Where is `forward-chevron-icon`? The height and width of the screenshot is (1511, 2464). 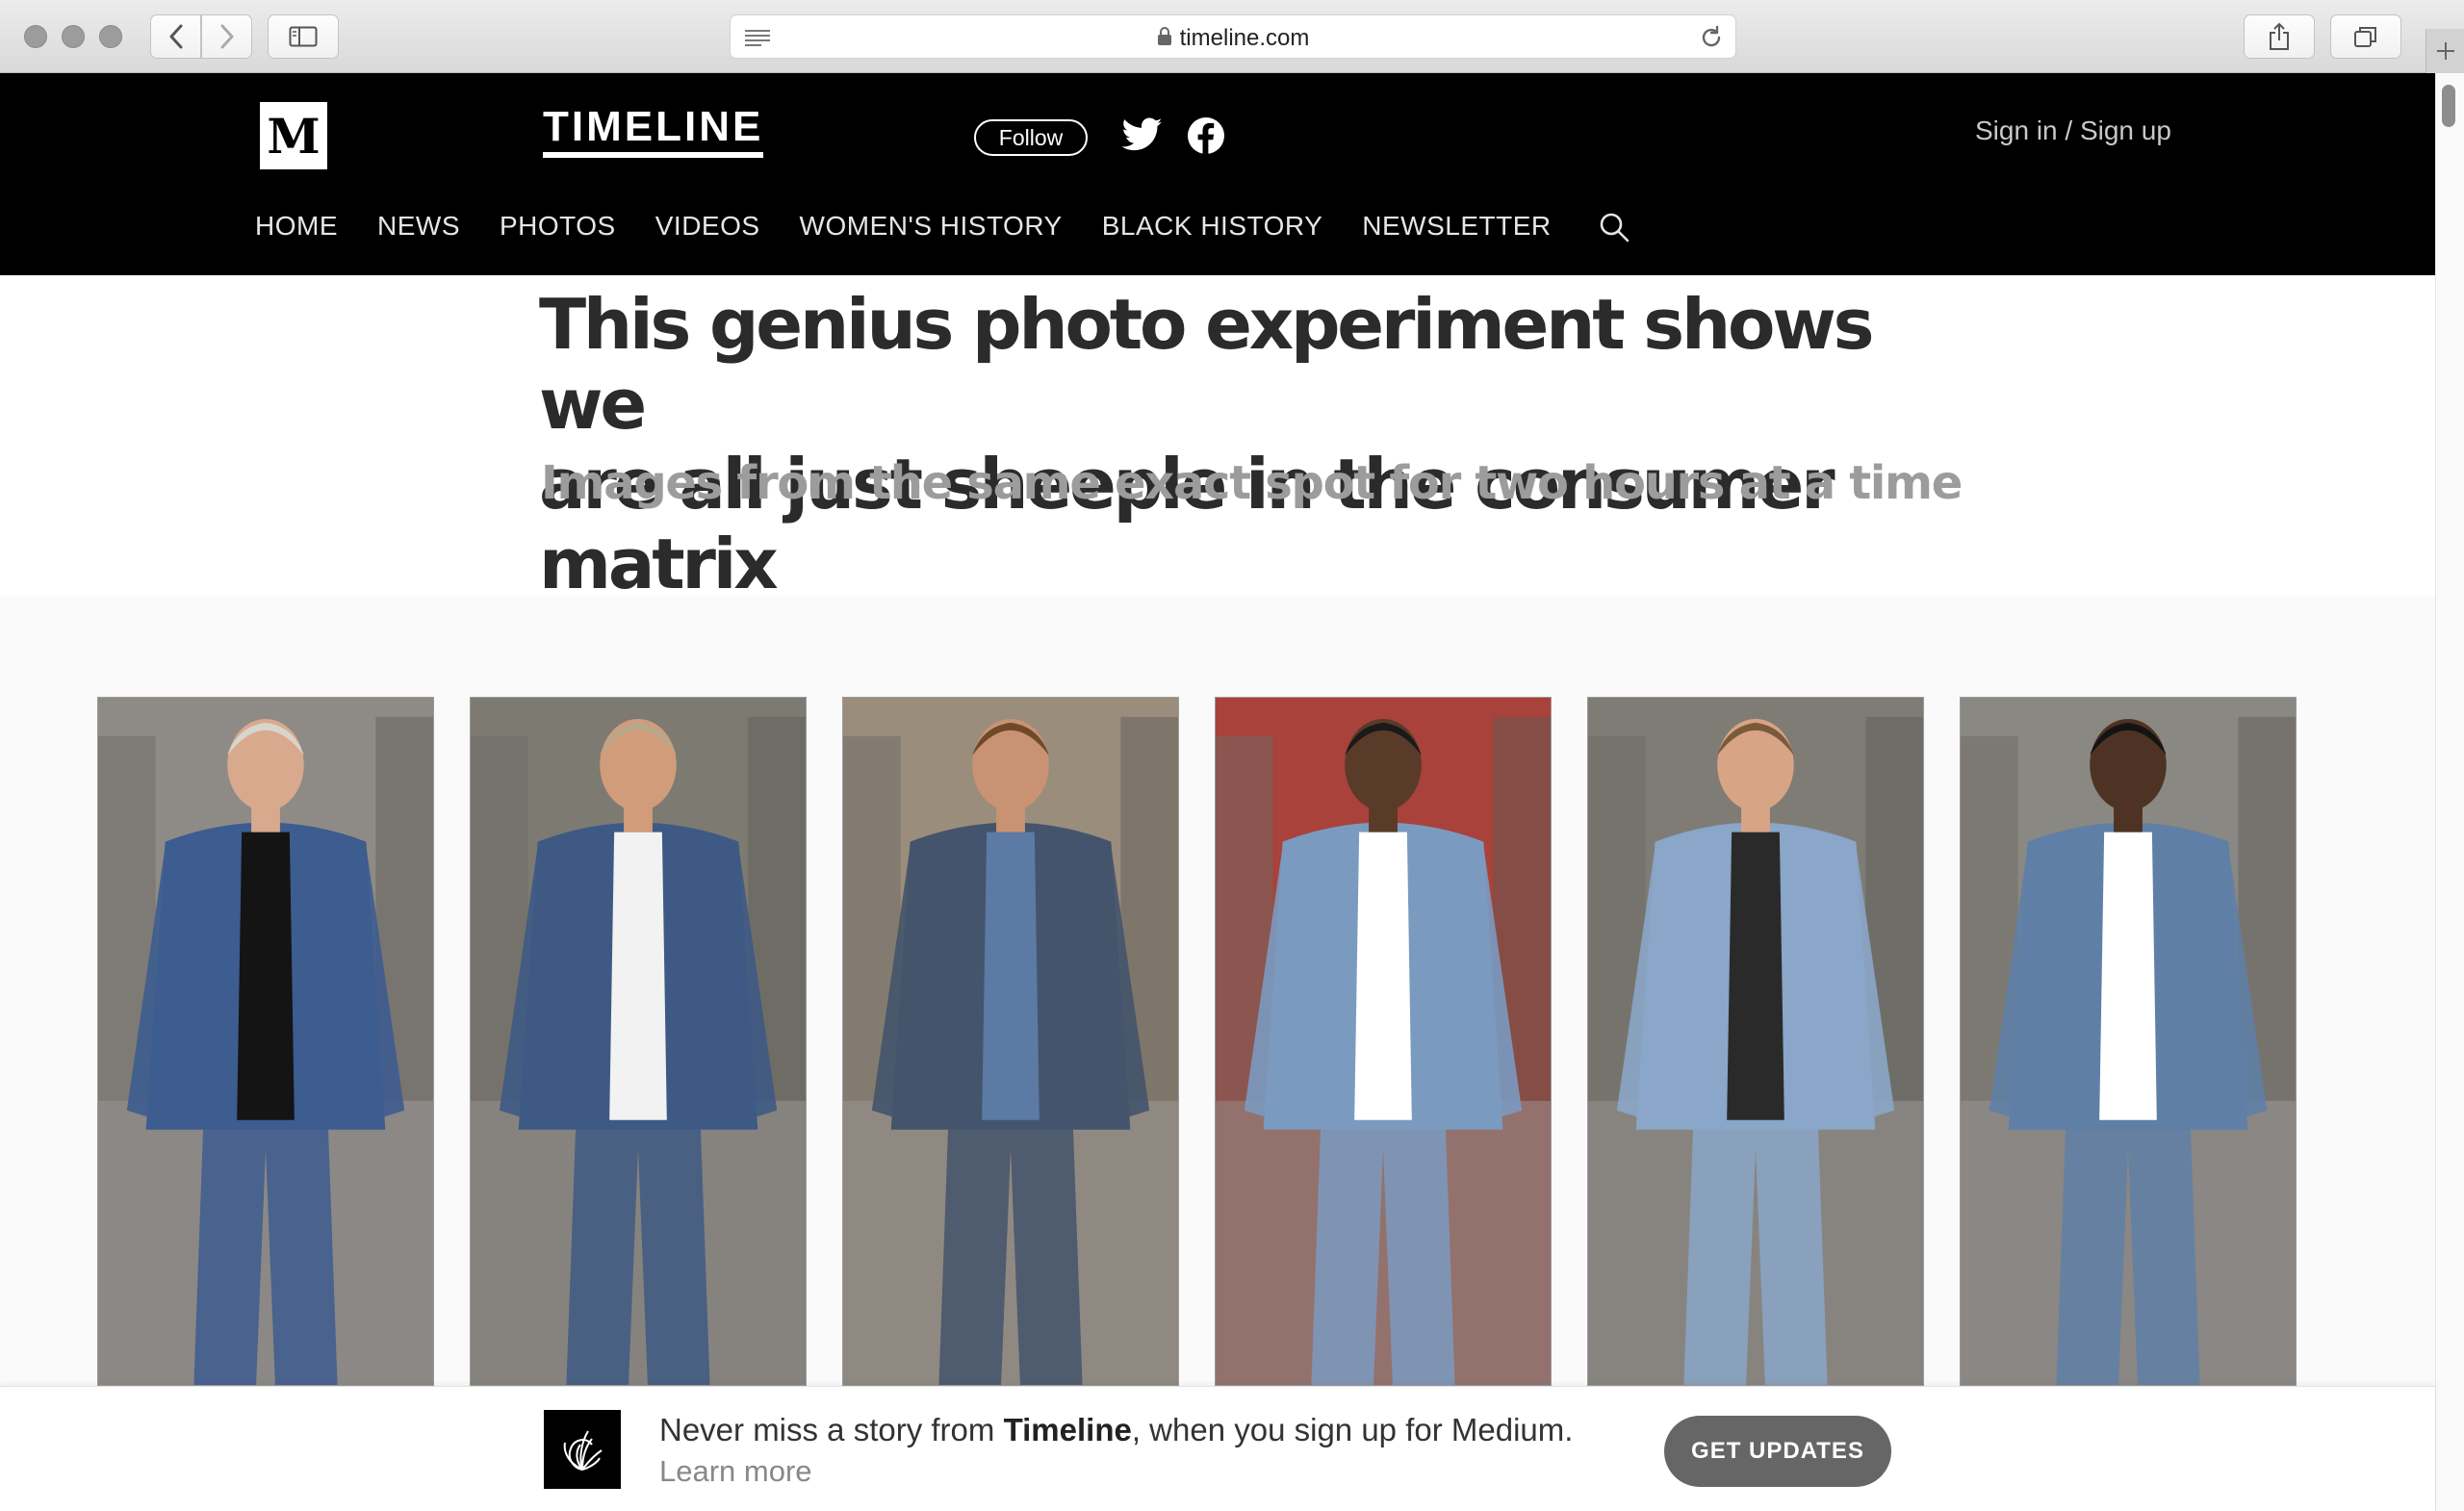 forward-chevron-icon is located at coordinates (226, 36).